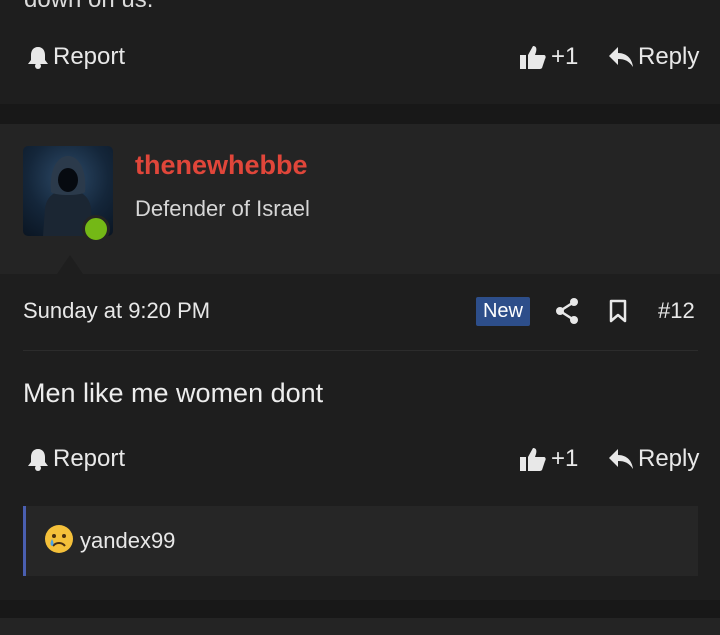  Describe the element at coordinates (503, 311) in the screenshot. I see `new-badge: New` at that location.